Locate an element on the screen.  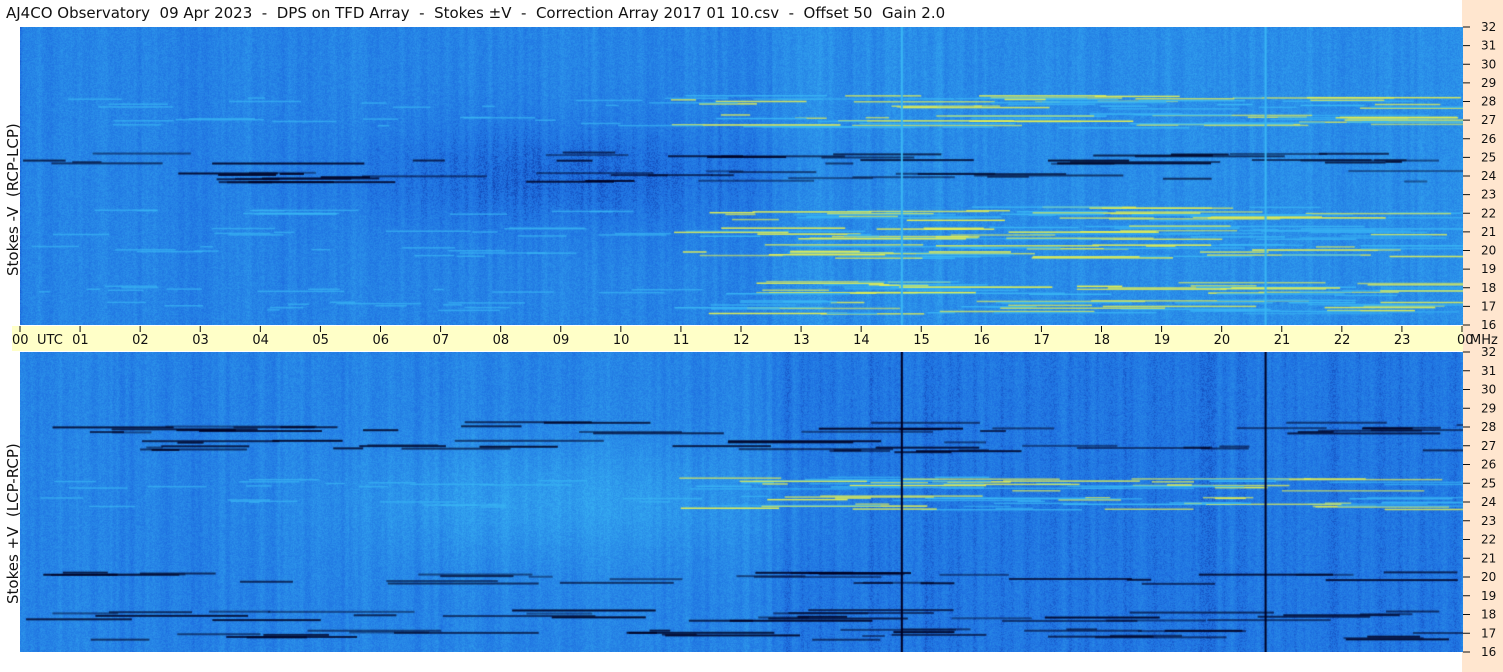
y-axis-label-bottom: Stokes +V (LCP-RCP) is located at coordinates (13, 523).